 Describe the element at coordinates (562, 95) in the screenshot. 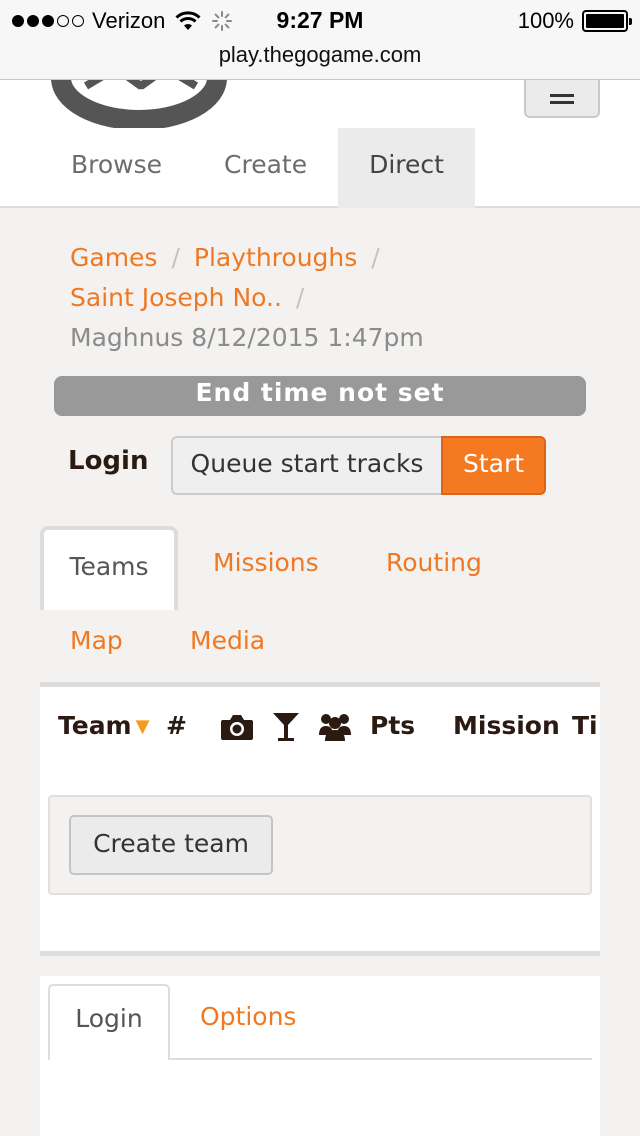

I see `hamburger-menu-icon` at that location.